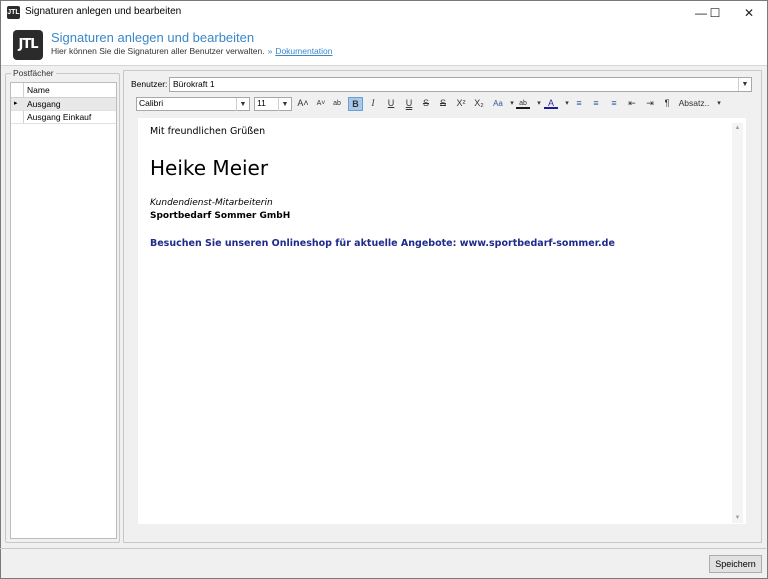 The image size is (768, 579). I want to click on user-select-value: Bürokraft 1, so click(194, 84).